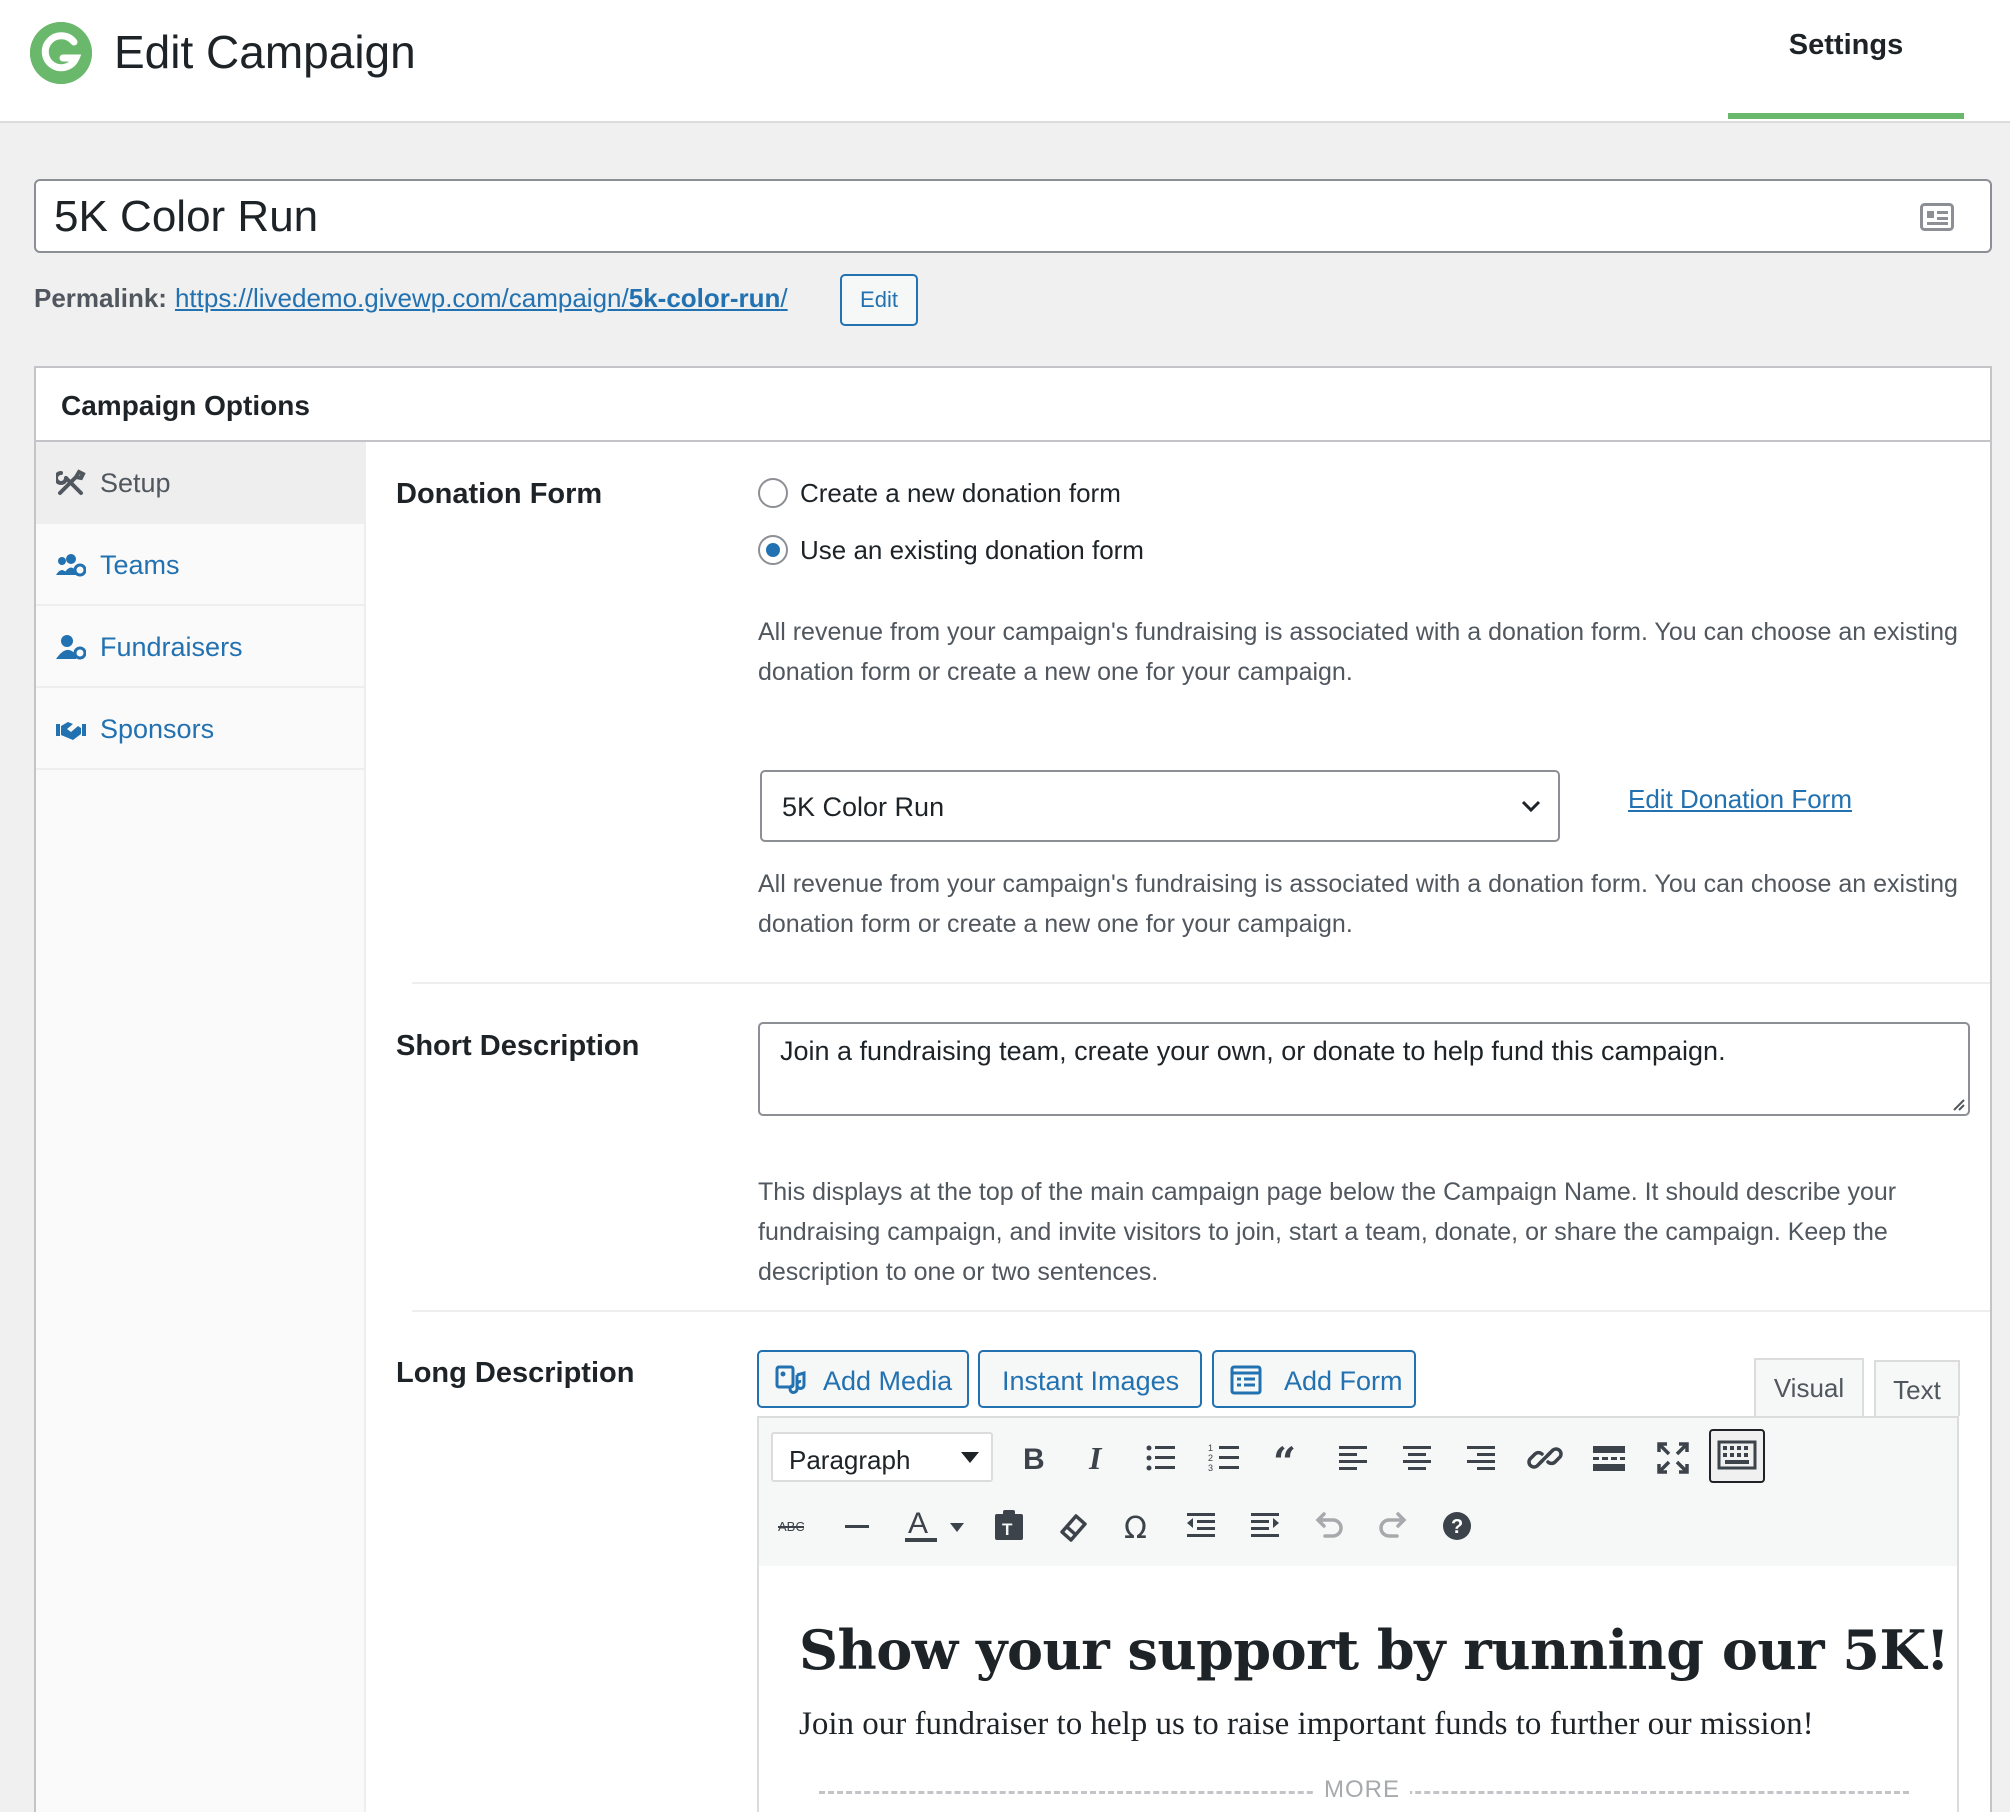 The width and height of the screenshot is (2010, 1812). What do you see at coordinates (100, 298) in the screenshot?
I see `permalink-label: Permalink:` at bounding box center [100, 298].